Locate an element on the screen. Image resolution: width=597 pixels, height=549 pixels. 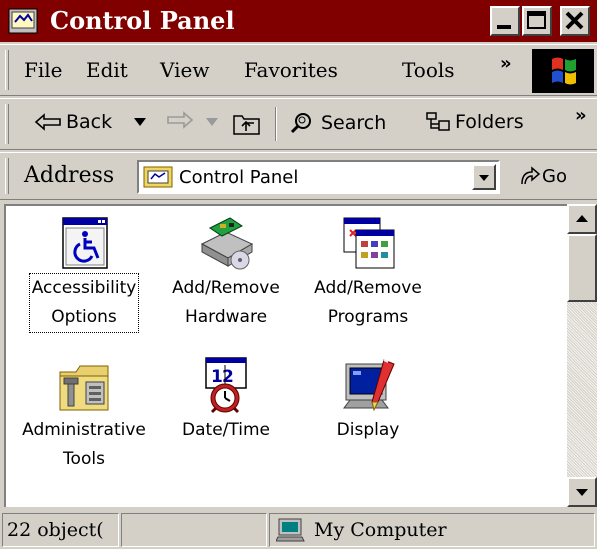
status-bar: 22 object( My Computer is located at coordinates (298, 529).